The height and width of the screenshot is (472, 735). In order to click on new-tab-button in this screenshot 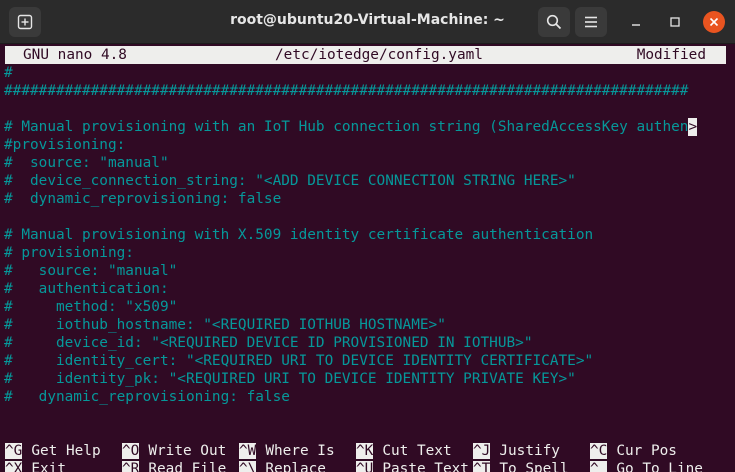, I will do `click(25, 22)`.